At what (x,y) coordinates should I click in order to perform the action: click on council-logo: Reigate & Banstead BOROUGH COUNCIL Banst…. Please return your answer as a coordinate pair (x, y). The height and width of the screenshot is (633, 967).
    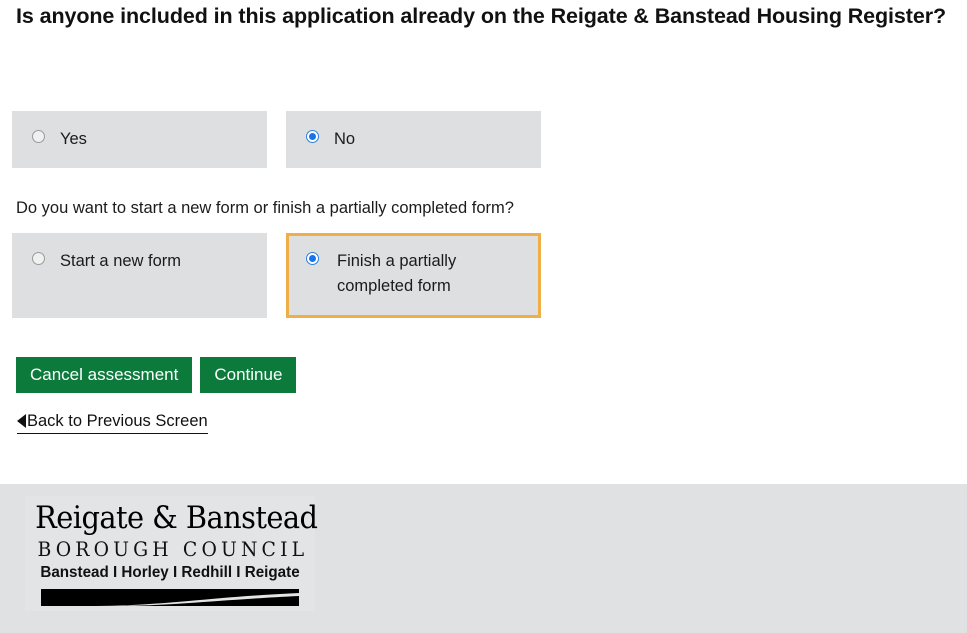
    Looking at the image, I should click on (171, 553).